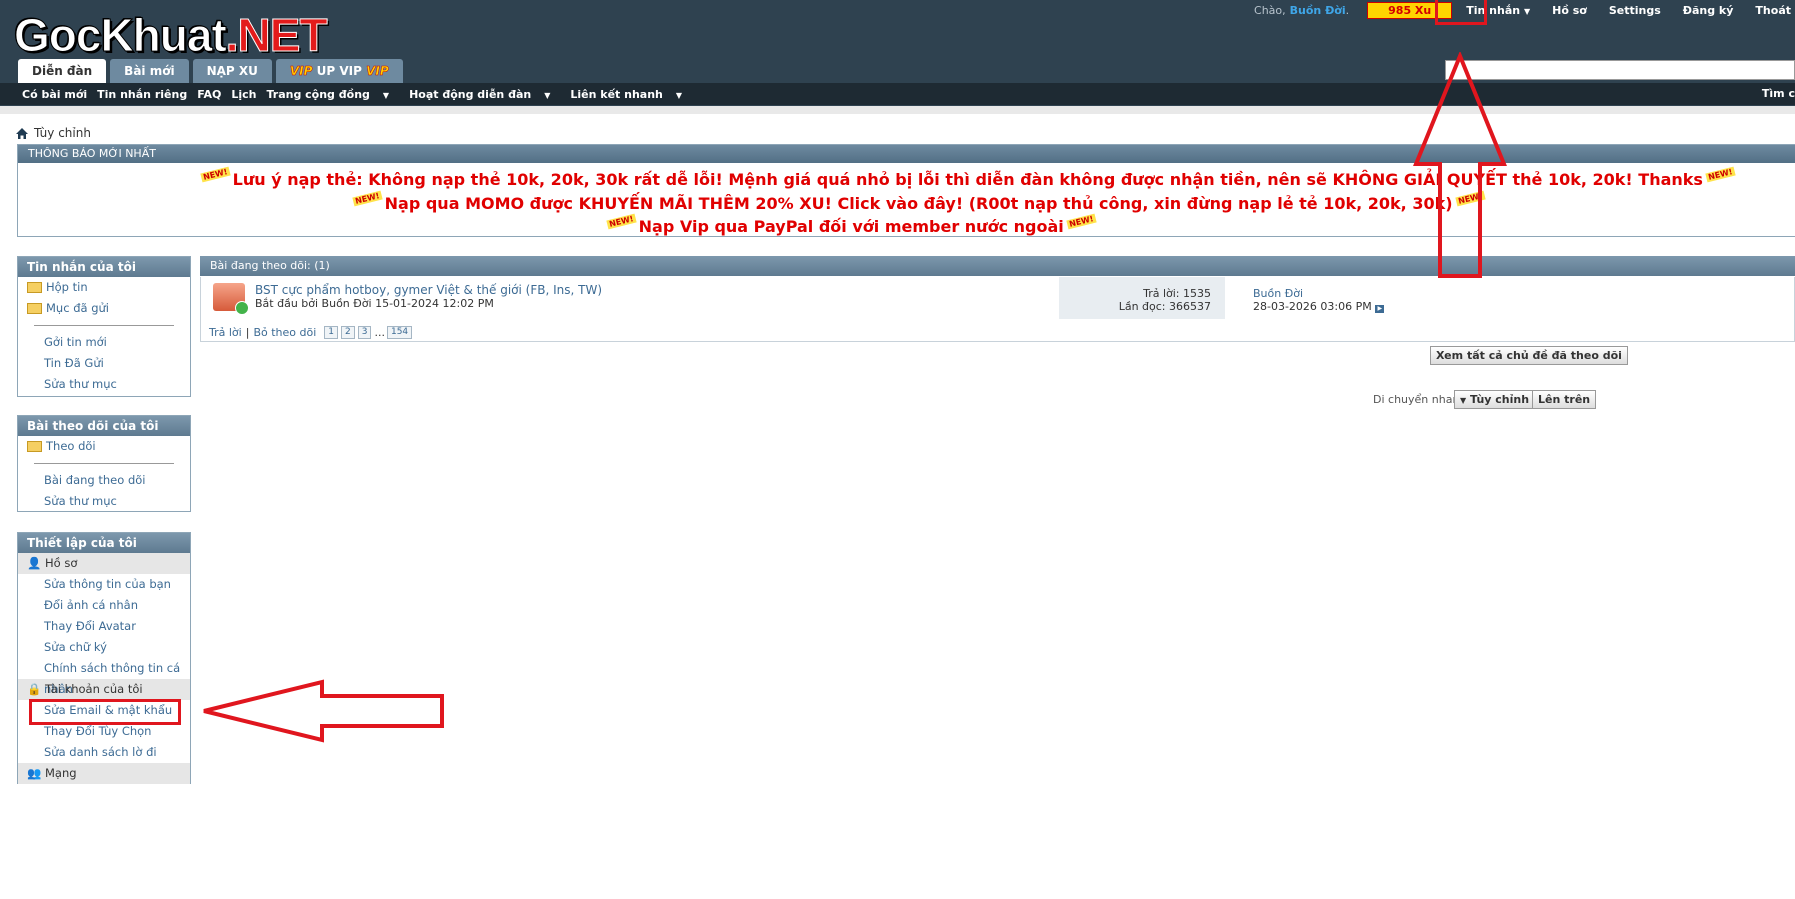 Image resolution: width=1795 pixels, height=899 pixels. Describe the element at coordinates (171, 35) in the screenshot. I see `site-logo: GocKhuat.NET` at that location.